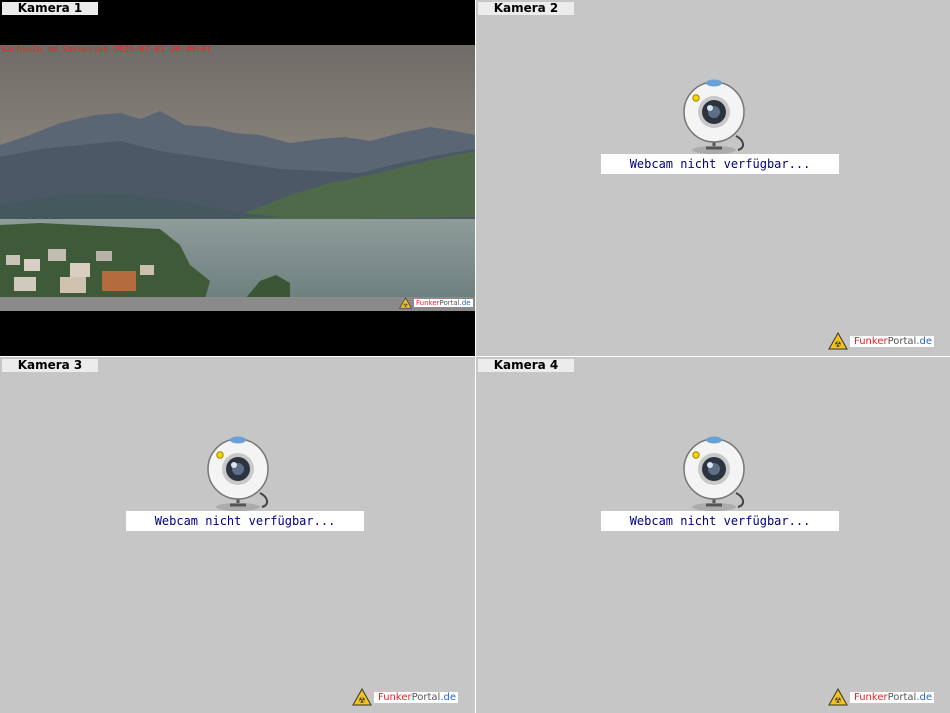  What do you see at coordinates (50, 365) in the screenshot?
I see `camera-label: Kamera 3` at bounding box center [50, 365].